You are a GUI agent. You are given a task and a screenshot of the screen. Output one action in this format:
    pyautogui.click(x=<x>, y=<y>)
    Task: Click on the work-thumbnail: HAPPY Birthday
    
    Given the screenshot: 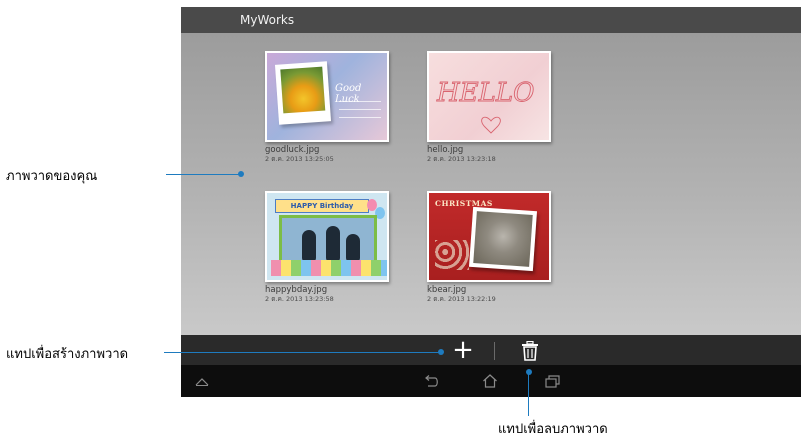 What is the action you would take?
    pyautogui.click(x=327, y=236)
    